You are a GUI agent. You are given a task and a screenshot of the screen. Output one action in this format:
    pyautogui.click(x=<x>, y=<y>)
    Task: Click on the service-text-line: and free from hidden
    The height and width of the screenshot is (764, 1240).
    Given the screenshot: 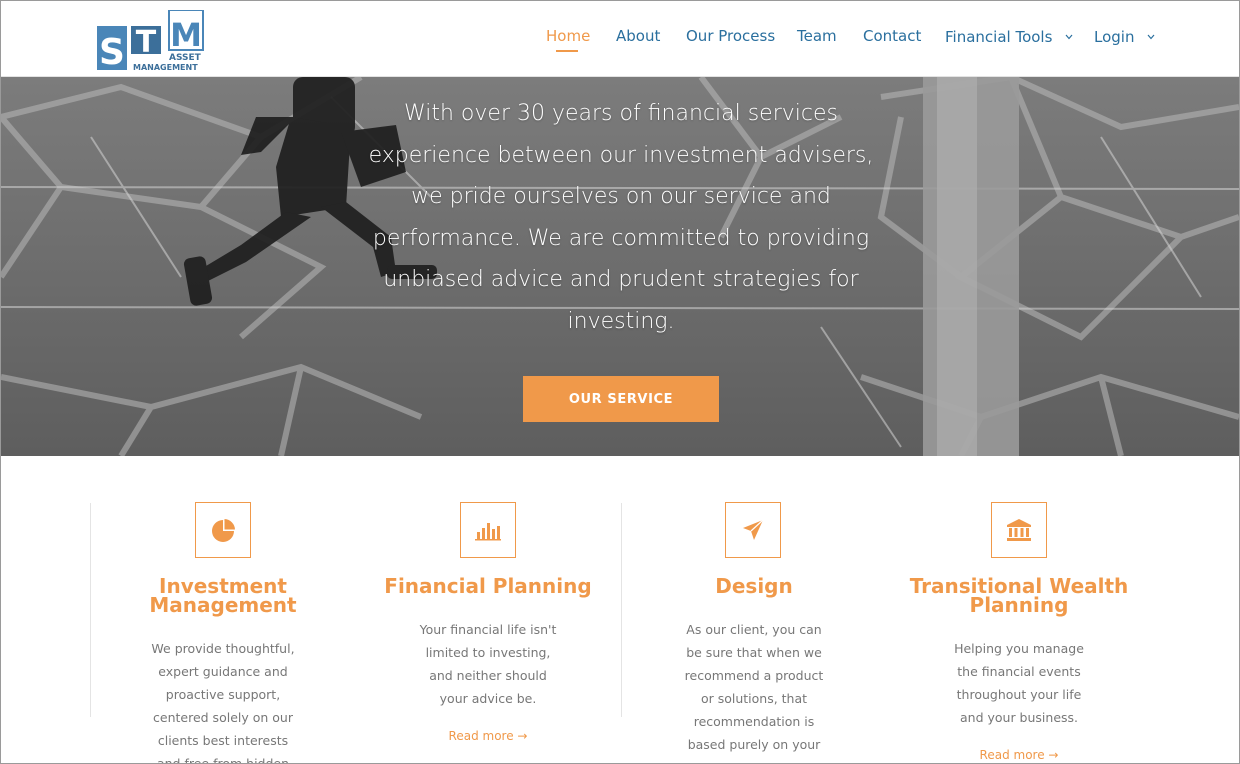 What is the action you would take?
    pyautogui.click(x=223, y=760)
    